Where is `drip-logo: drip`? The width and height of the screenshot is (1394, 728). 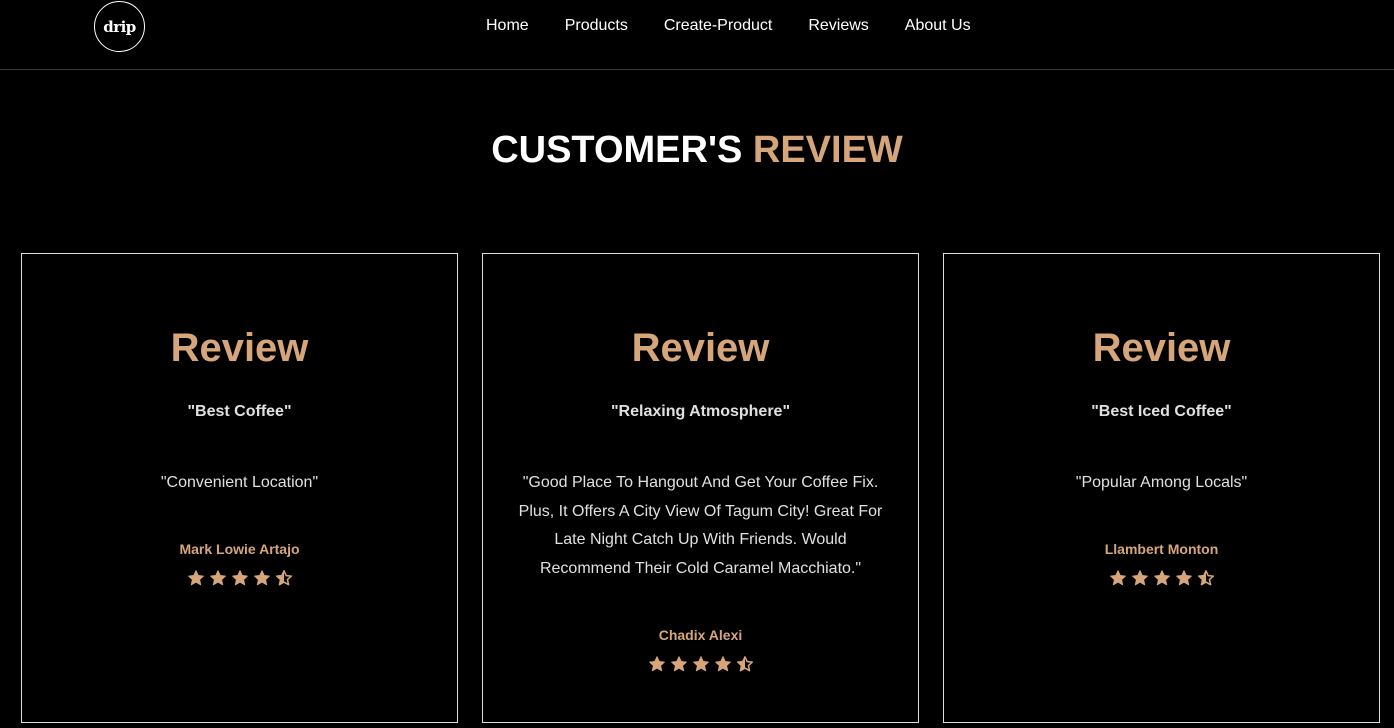
drip-logo: drip is located at coordinates (119, 26).